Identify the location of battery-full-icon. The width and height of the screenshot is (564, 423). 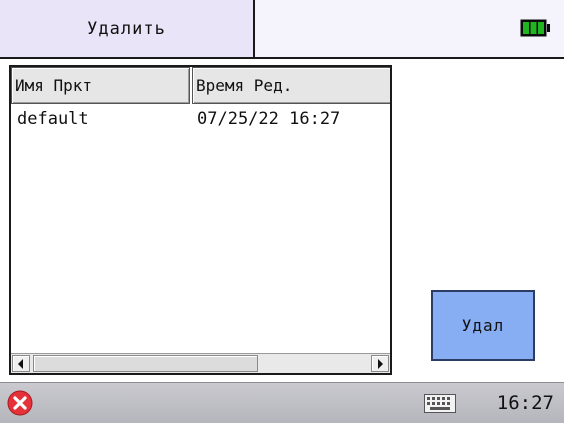
(535, 28).